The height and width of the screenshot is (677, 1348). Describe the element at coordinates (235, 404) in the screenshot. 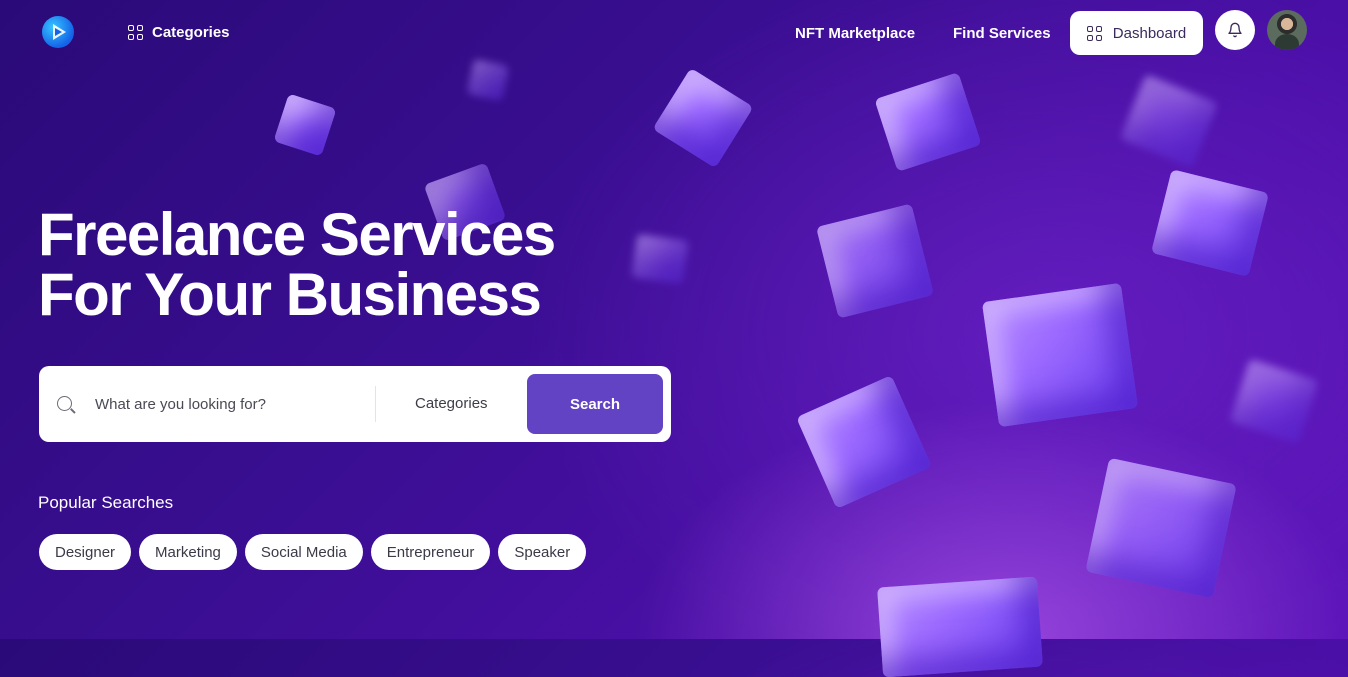

I see `search-input` at that location.